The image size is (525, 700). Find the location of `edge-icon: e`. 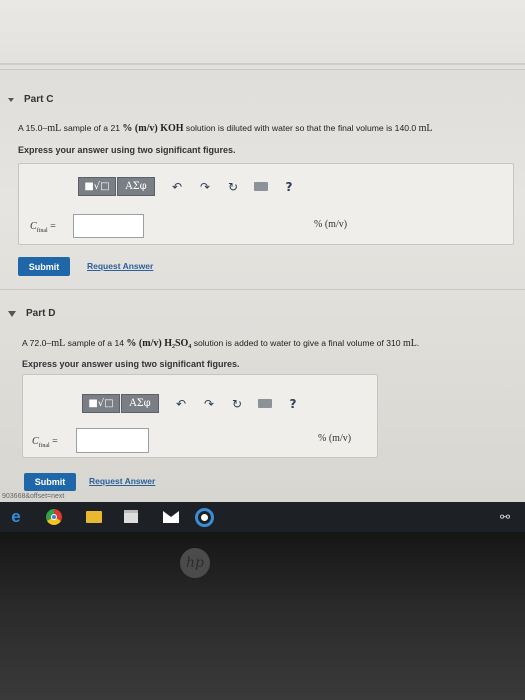

edge-icon: e is located at coordinates (16, 516).